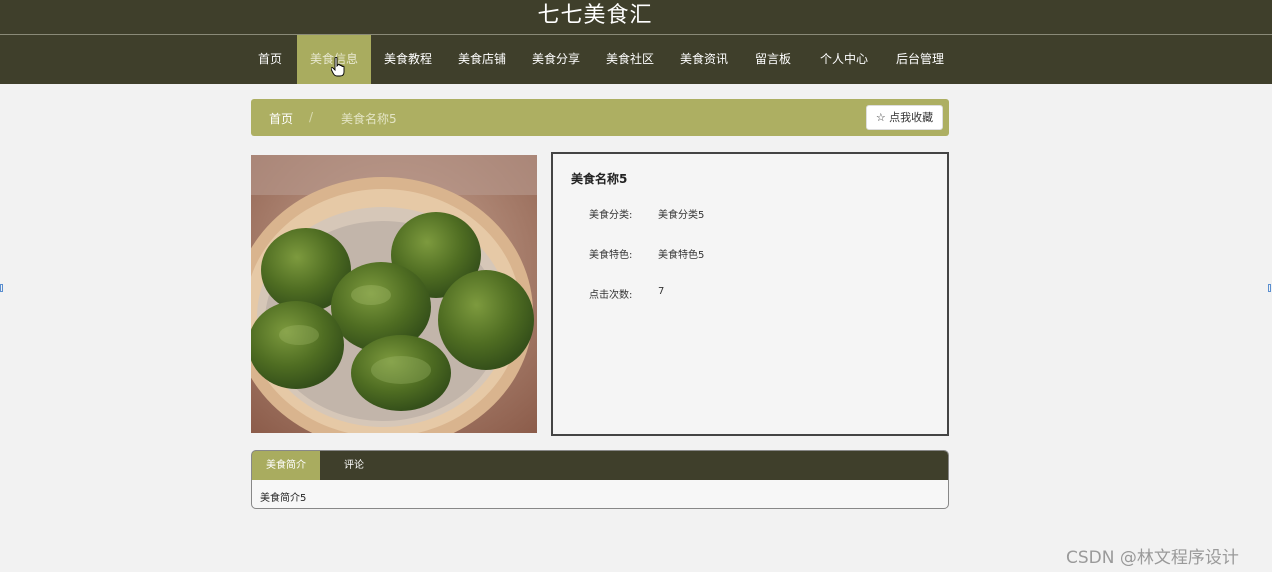  Describe the element at coordinates (611, 215) in the screenshot. I see `category-label: 美食分类:` at that location.